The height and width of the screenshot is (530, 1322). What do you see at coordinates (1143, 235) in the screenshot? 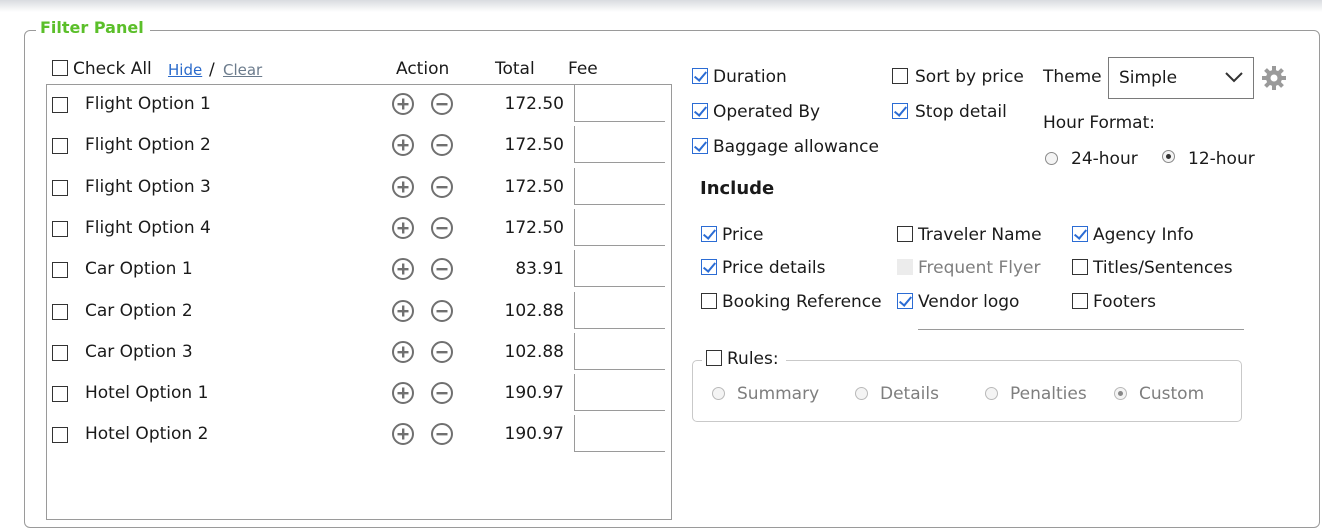
I see `agency-info-label: Agency Info` at bounding box center [1143, 235].